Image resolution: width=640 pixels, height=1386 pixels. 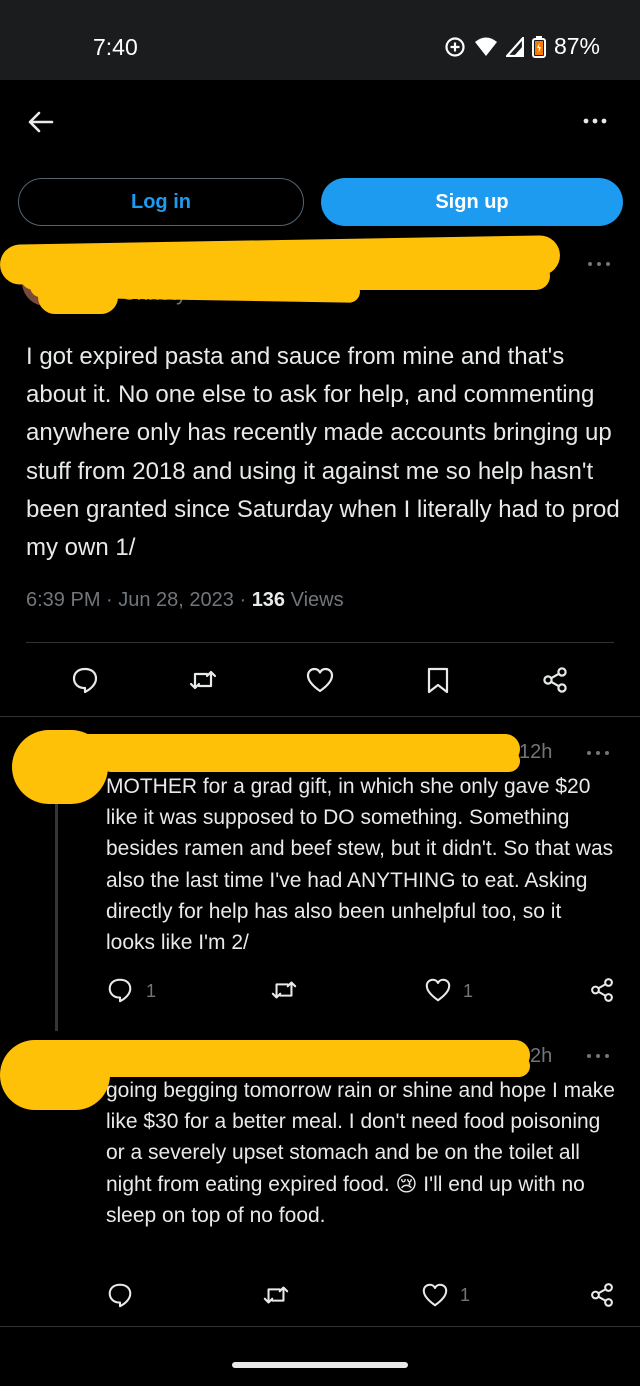 What do you see at coordinates (40, 122) in the screenshot?
I see `back-arrow-icon` at bounding box center [40, 122].